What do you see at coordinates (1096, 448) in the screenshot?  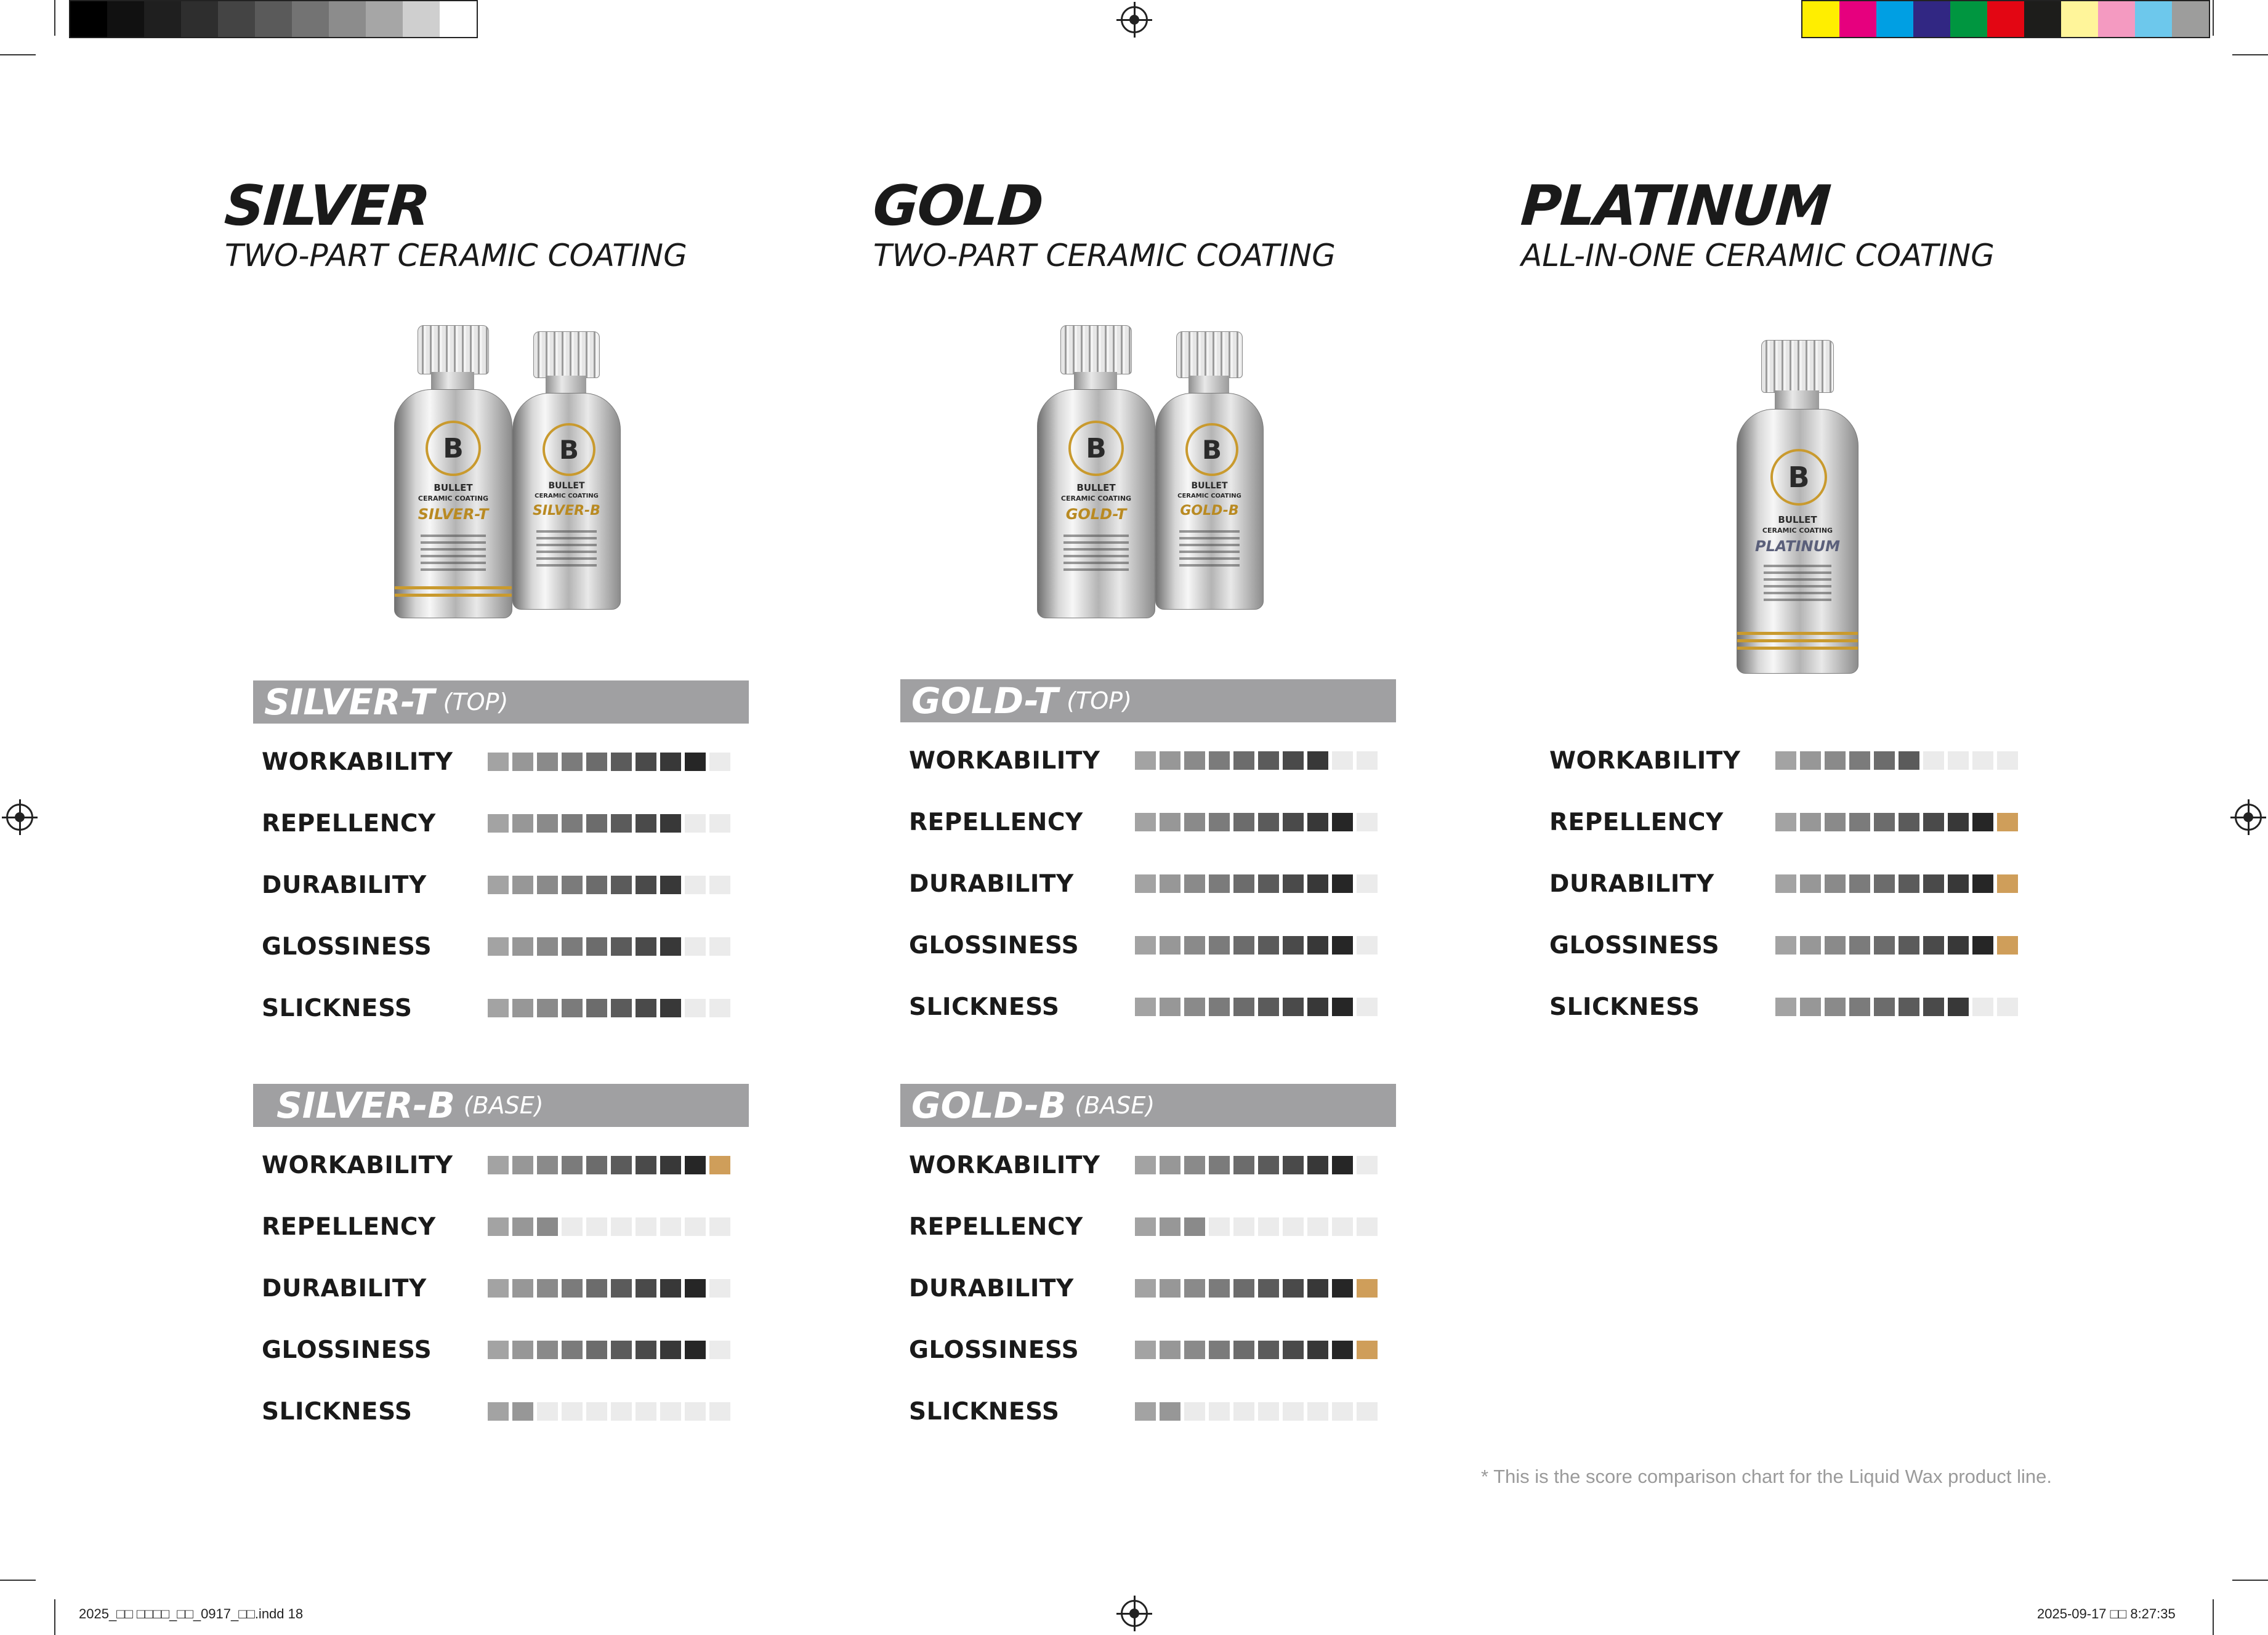 I see `brand-logo-icon: B` at bounding box center [1096, 448].